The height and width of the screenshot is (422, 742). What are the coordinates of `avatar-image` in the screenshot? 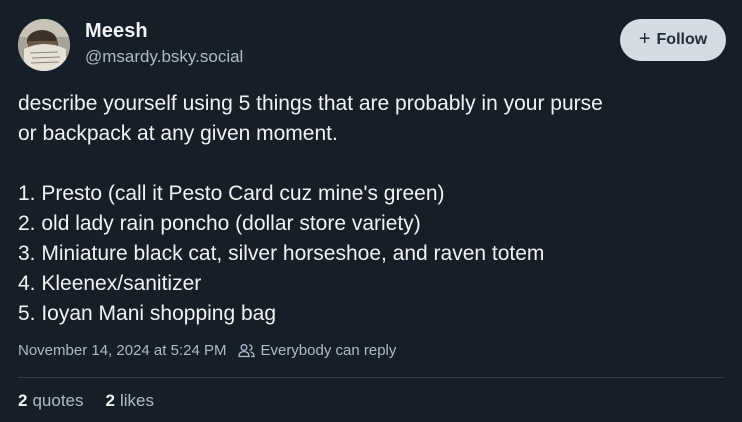 It's located at (44, 45).